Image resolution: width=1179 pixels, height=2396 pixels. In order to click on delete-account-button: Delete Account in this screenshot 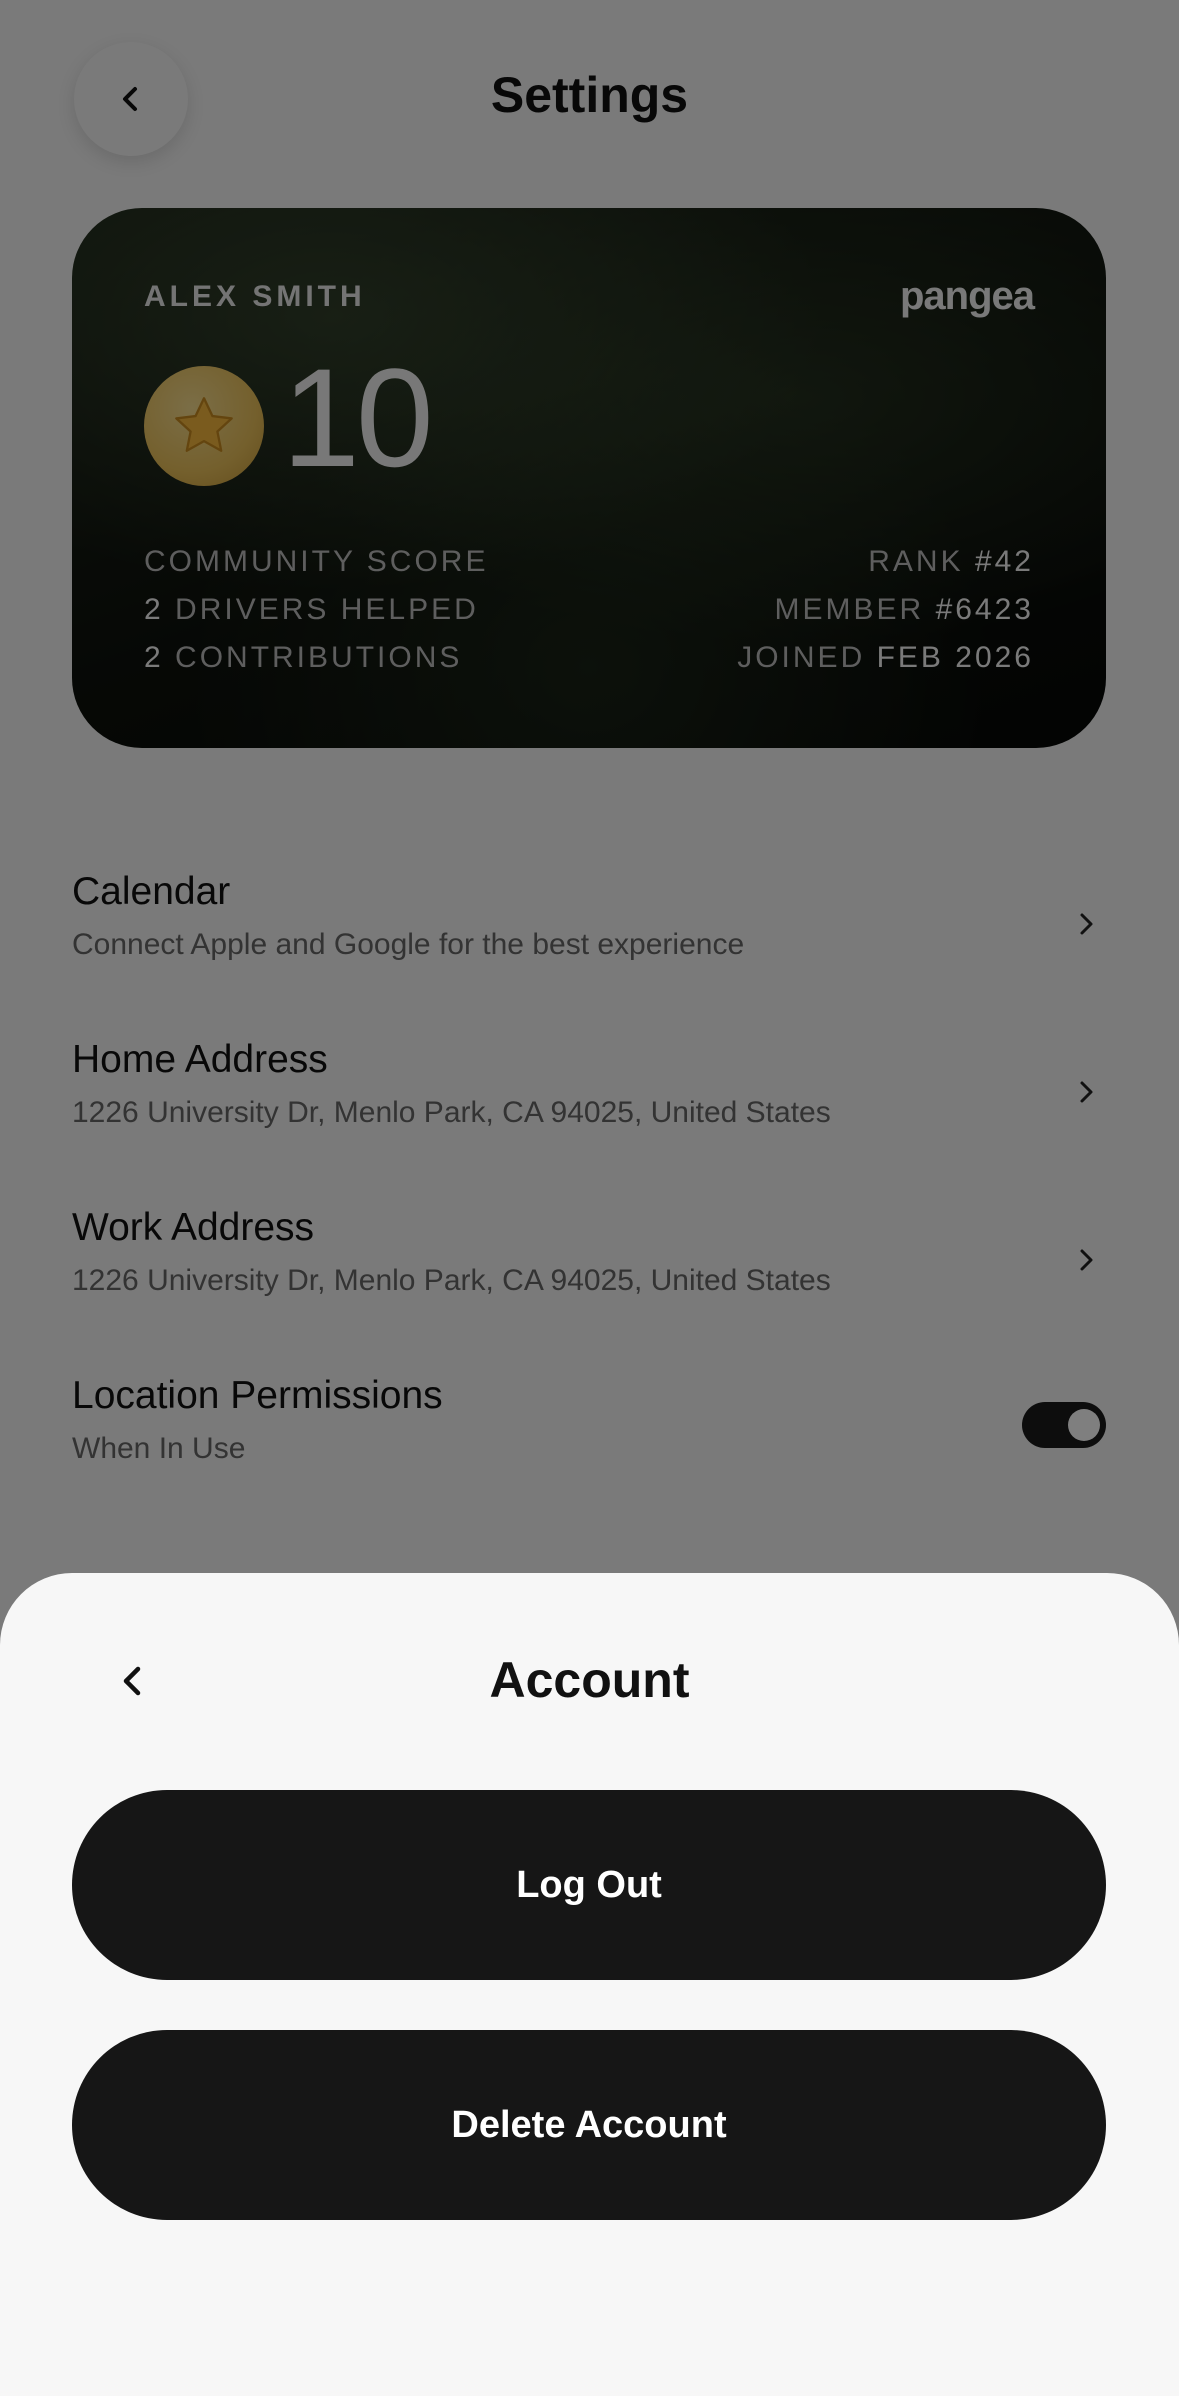, I will do `click(589, 2125)`.